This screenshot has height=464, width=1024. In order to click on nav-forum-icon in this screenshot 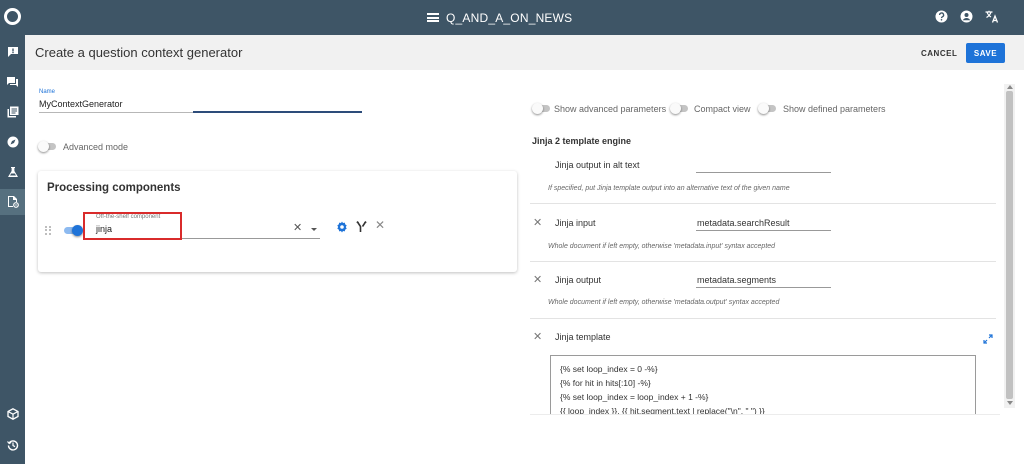, I will do `click(12, 81)`.